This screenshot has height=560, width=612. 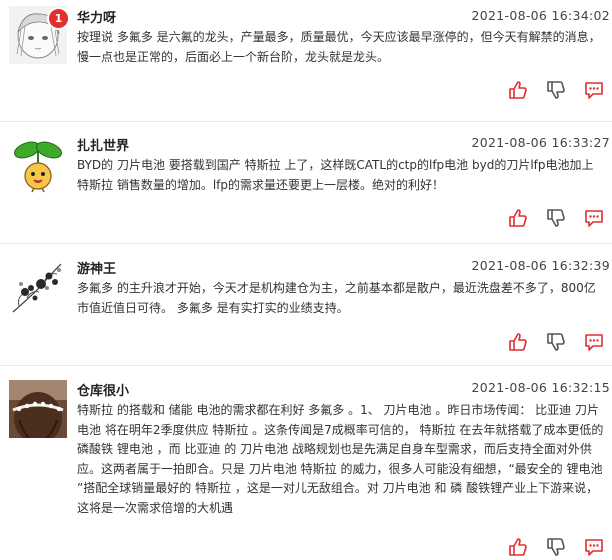 I want to click on comment-username: 扎扎世界, so click(x=103, y=144).